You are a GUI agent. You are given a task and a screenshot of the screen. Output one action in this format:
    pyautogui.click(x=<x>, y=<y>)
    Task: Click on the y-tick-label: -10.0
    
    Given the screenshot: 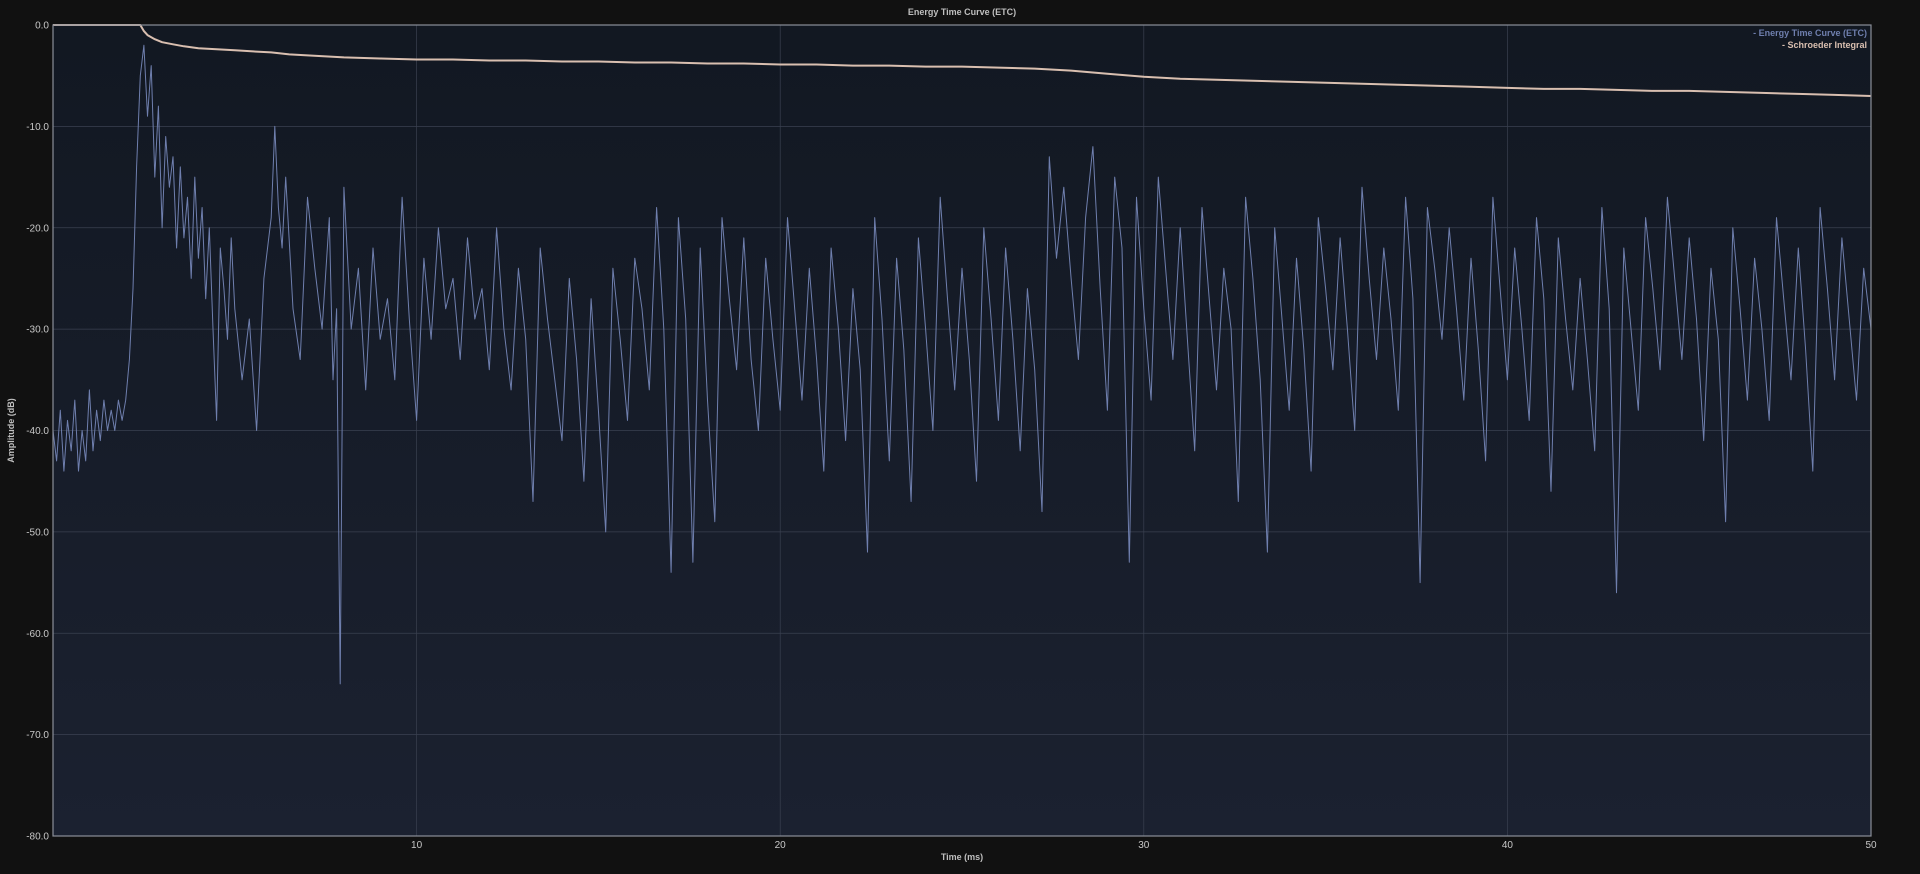 What is the action you would take?
    pyautogui.click(x=37, y=127)
    